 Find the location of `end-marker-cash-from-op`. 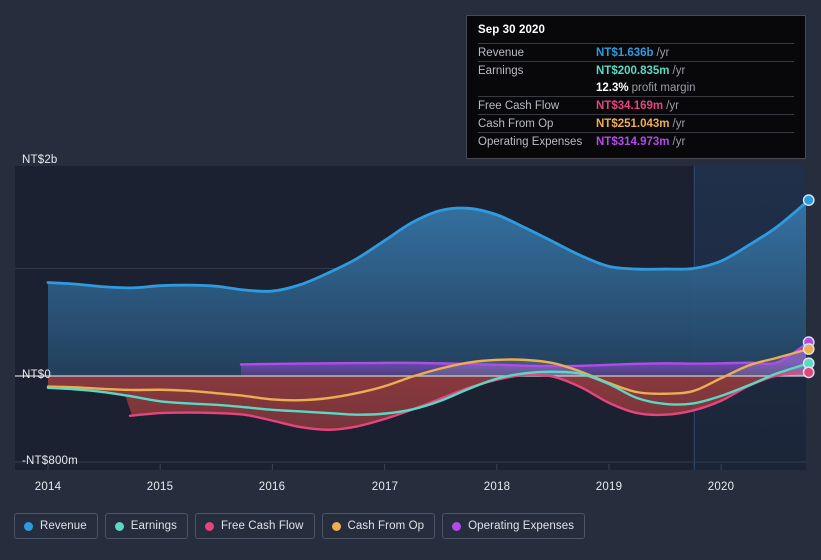

end-marker-cash-from-op is located at coordinates (808, 349).